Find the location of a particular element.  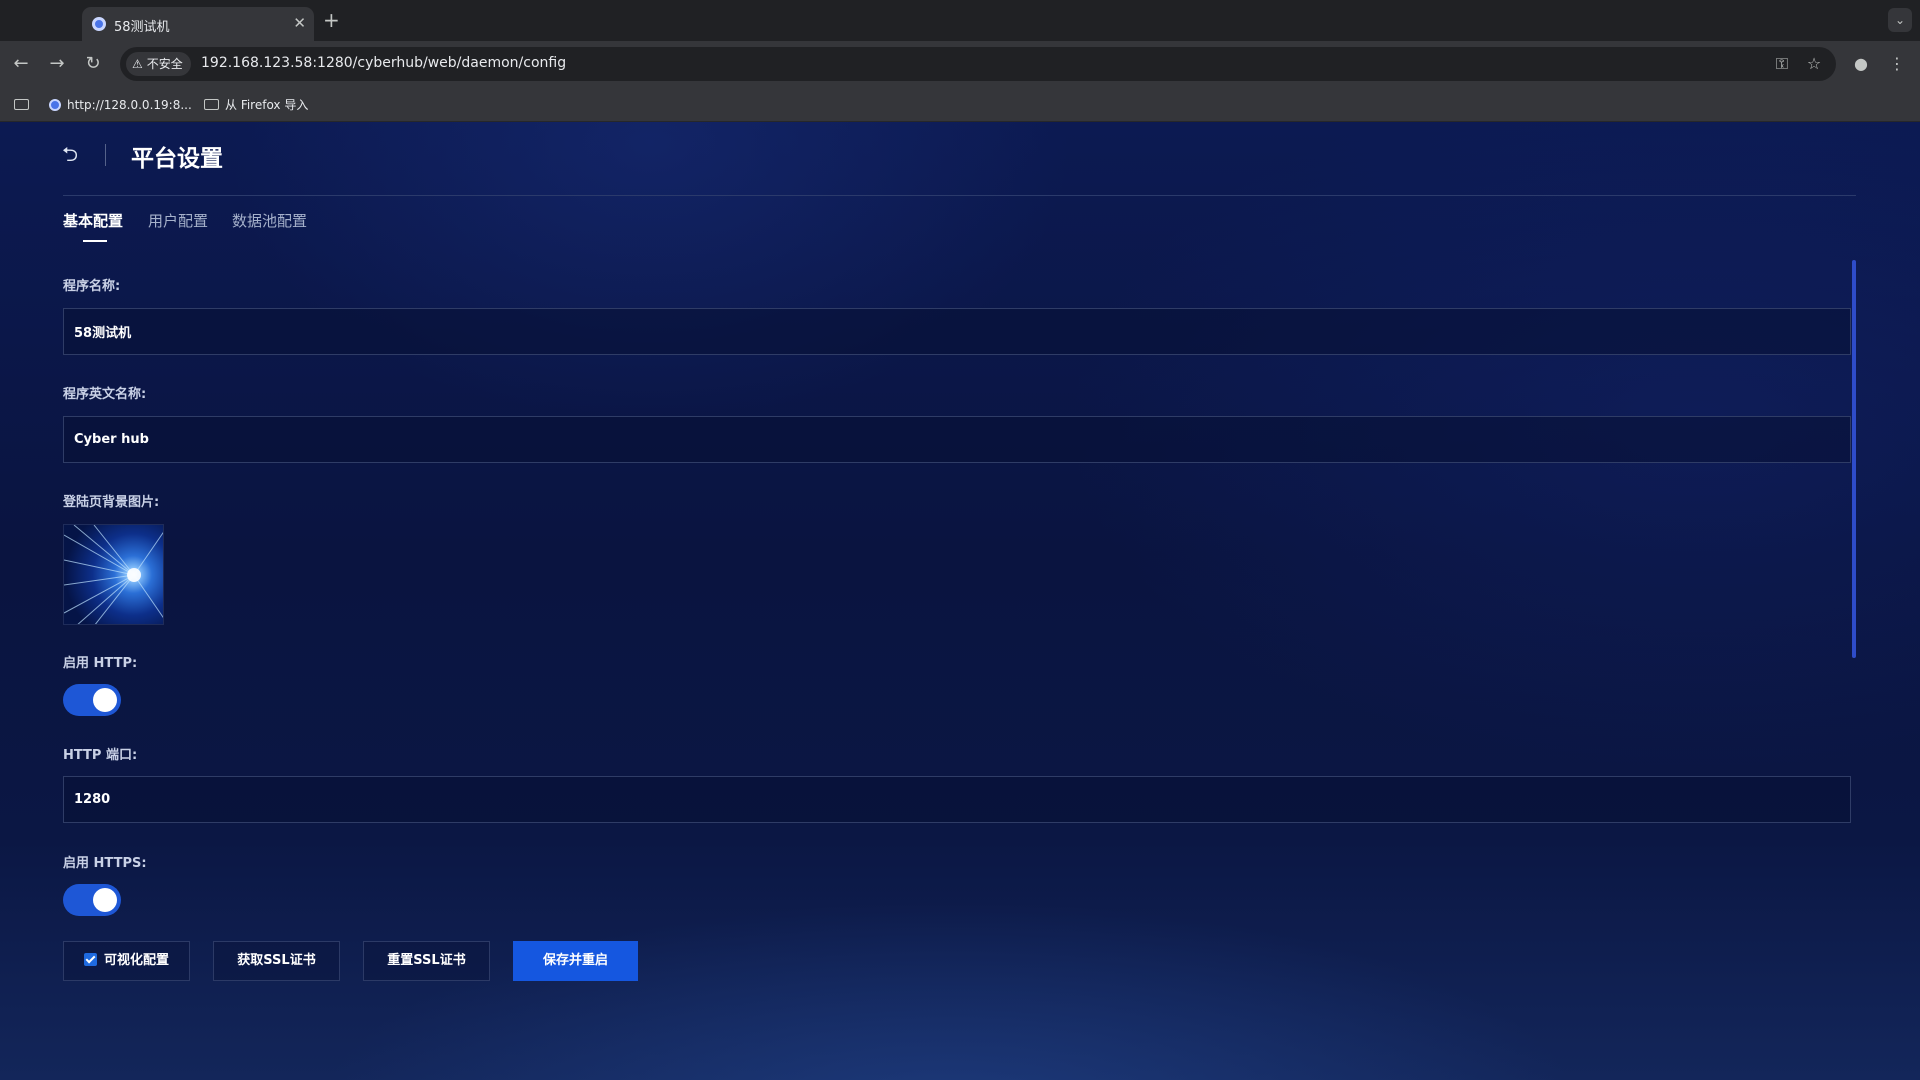

bookmark-folder-firefox: 从 Firefox 导入 is located at coordinates (256, 105).